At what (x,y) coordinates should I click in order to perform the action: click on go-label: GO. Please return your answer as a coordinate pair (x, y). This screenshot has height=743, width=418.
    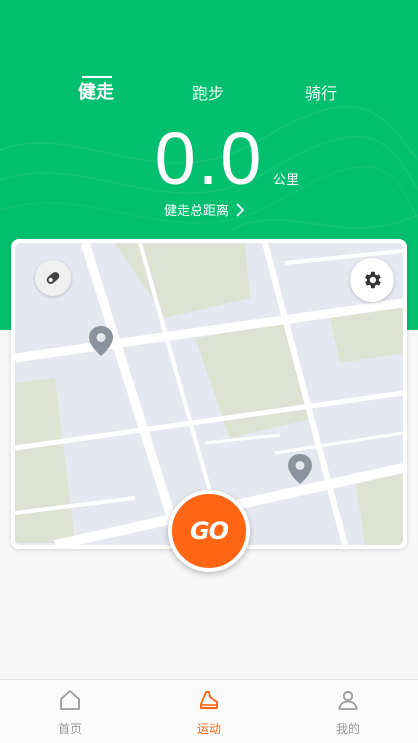
    Looking at the image, I should click on (209, 531).